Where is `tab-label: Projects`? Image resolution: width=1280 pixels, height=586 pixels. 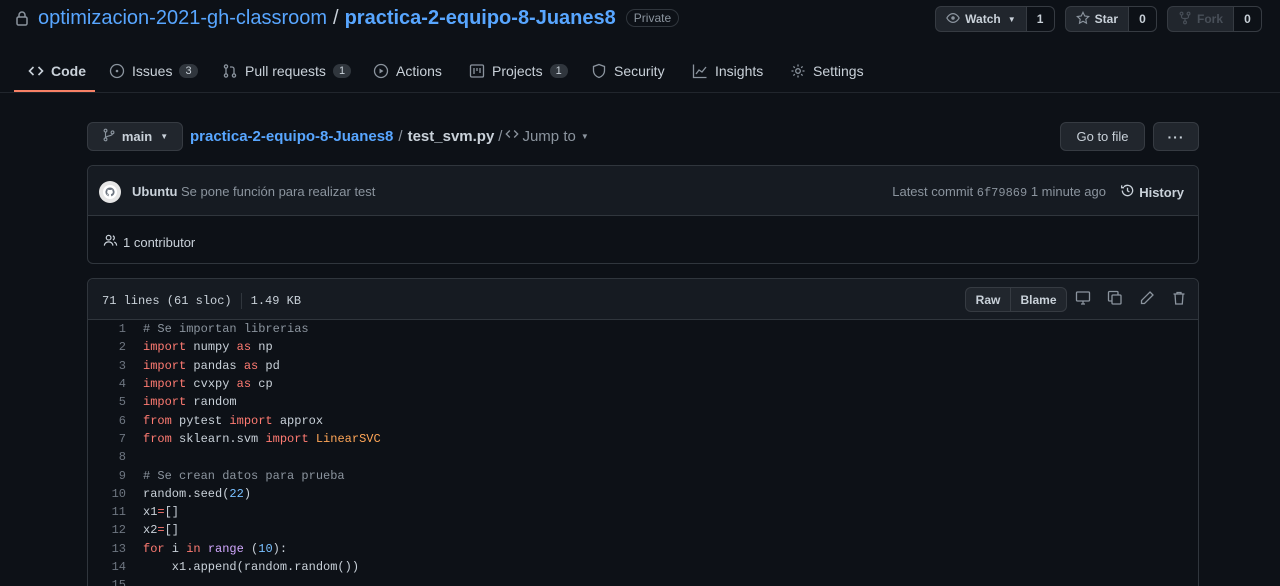
tab-label: Projects is located at coordinates (517, 71).